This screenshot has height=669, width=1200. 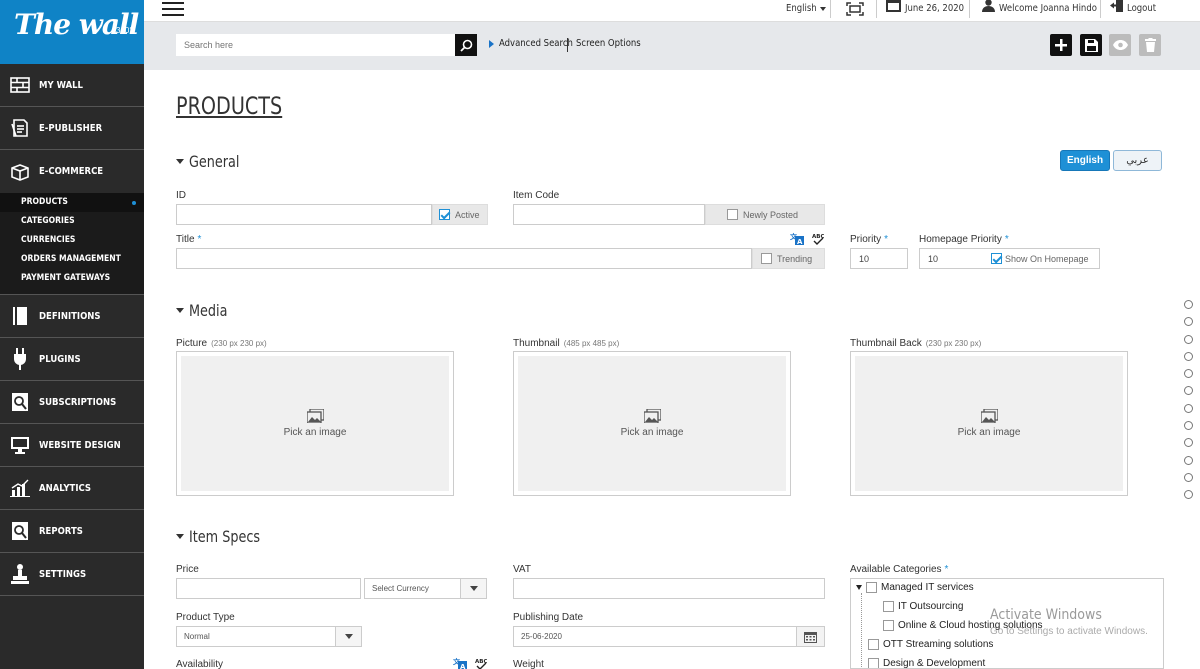 I want to click on picture-picker: Pick an image, so click(x=315, y=423).